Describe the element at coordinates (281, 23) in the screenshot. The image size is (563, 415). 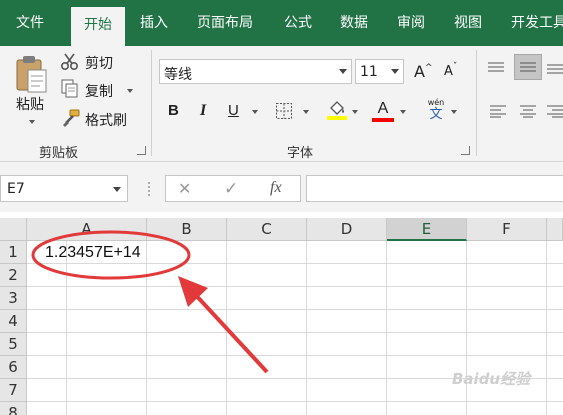
I see `ribbon-tab-bar: 文件 开始 插入 页面布局 公式 数据 审阅 视图 开发工具` at that location.